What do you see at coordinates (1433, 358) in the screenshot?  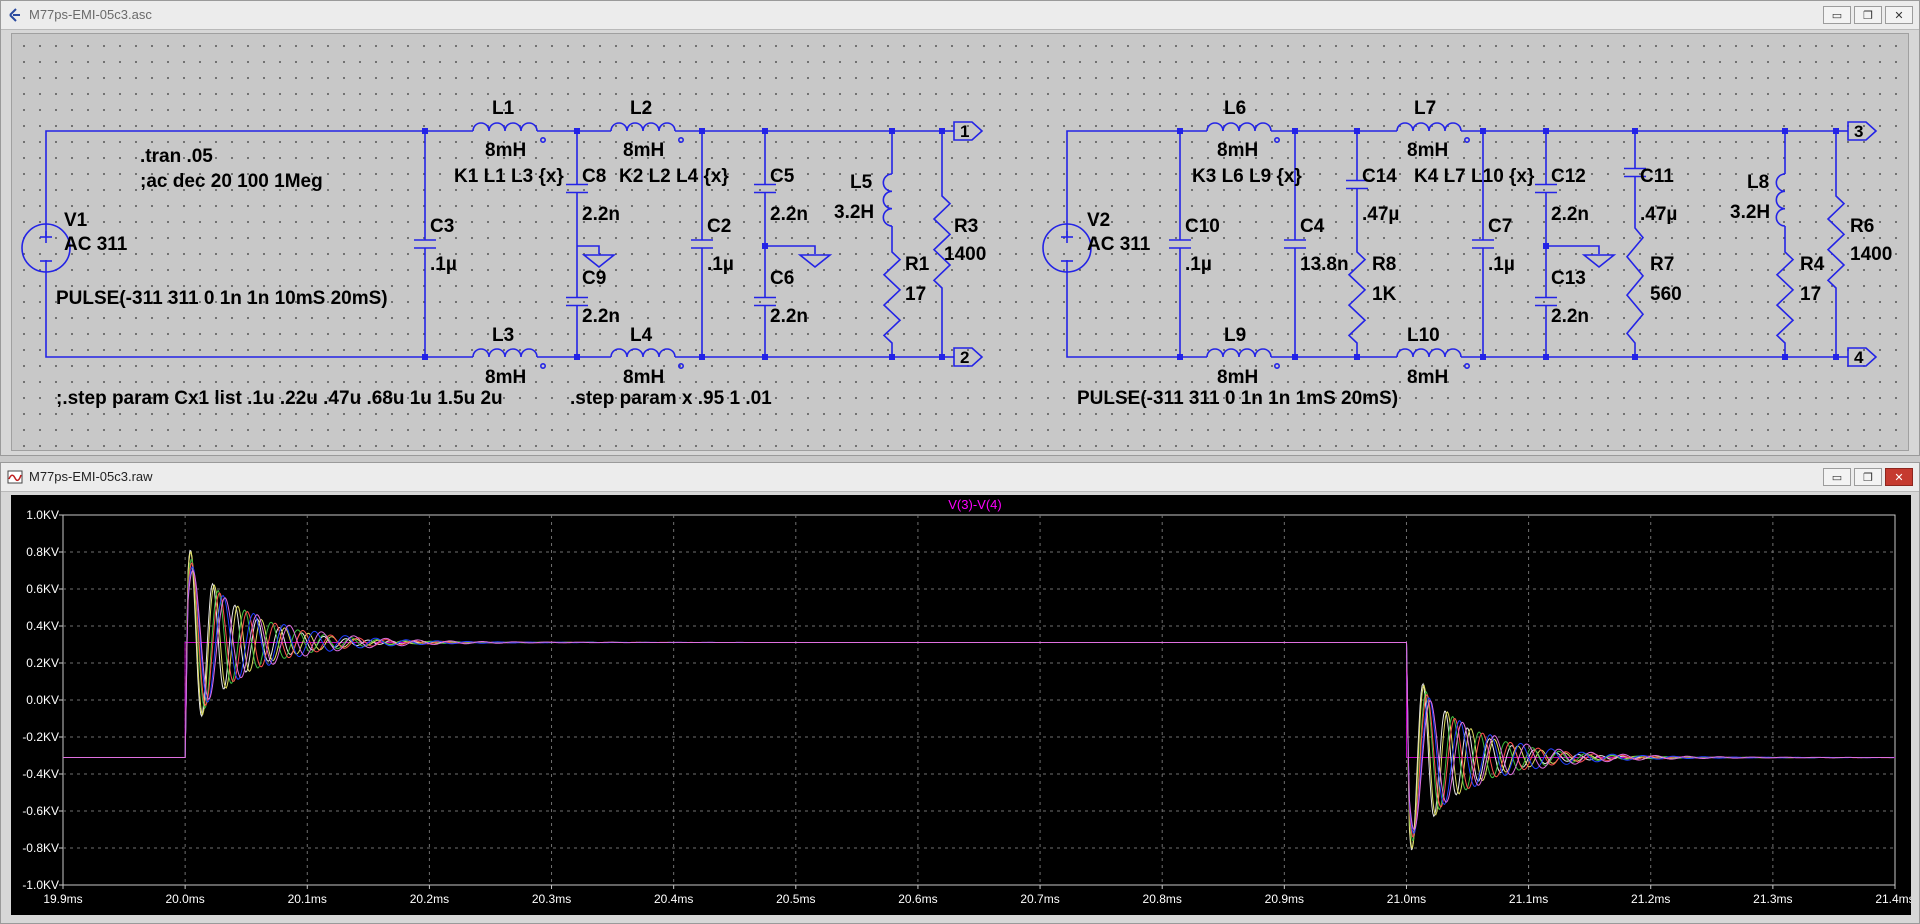 I see `inductor-l10` at bounding box center [1433, 358].